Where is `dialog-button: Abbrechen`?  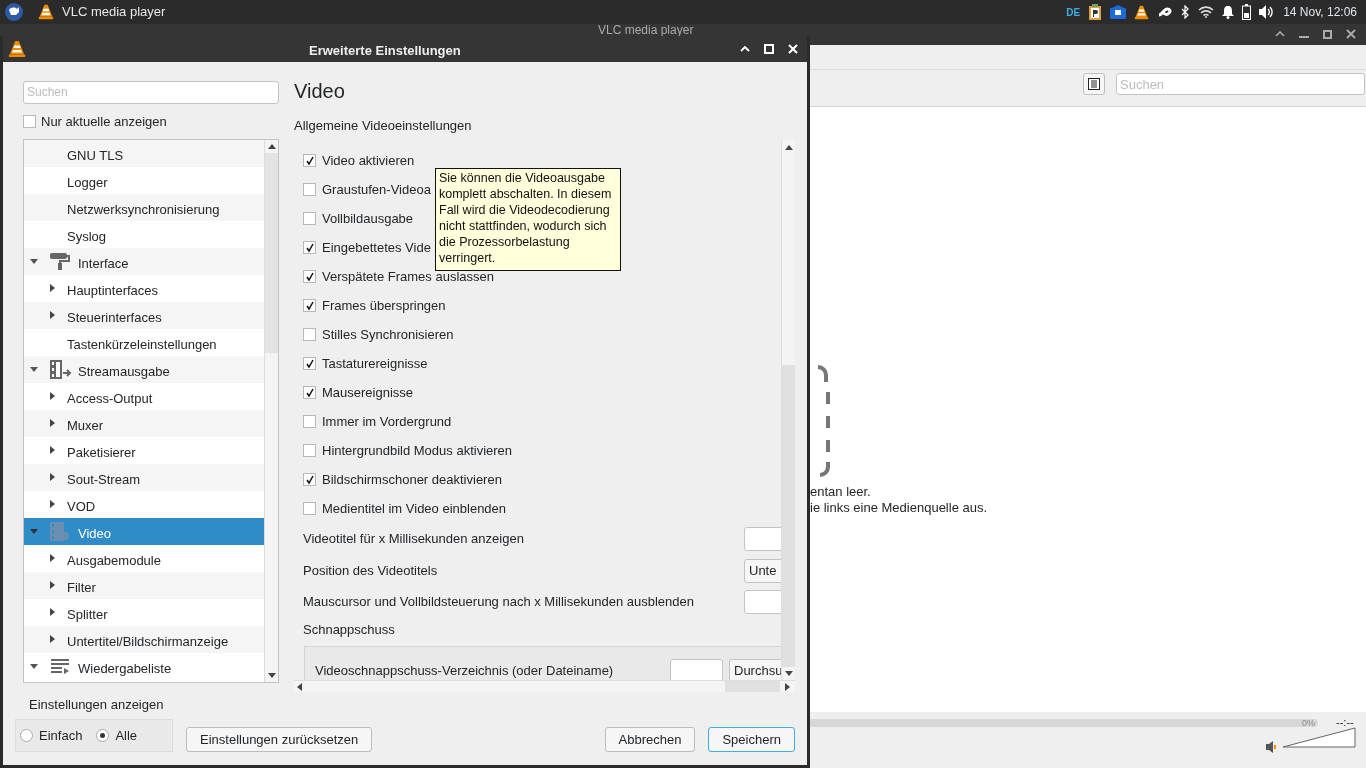
dialog-button: Abbrechen is located at coordinates (650, 739).